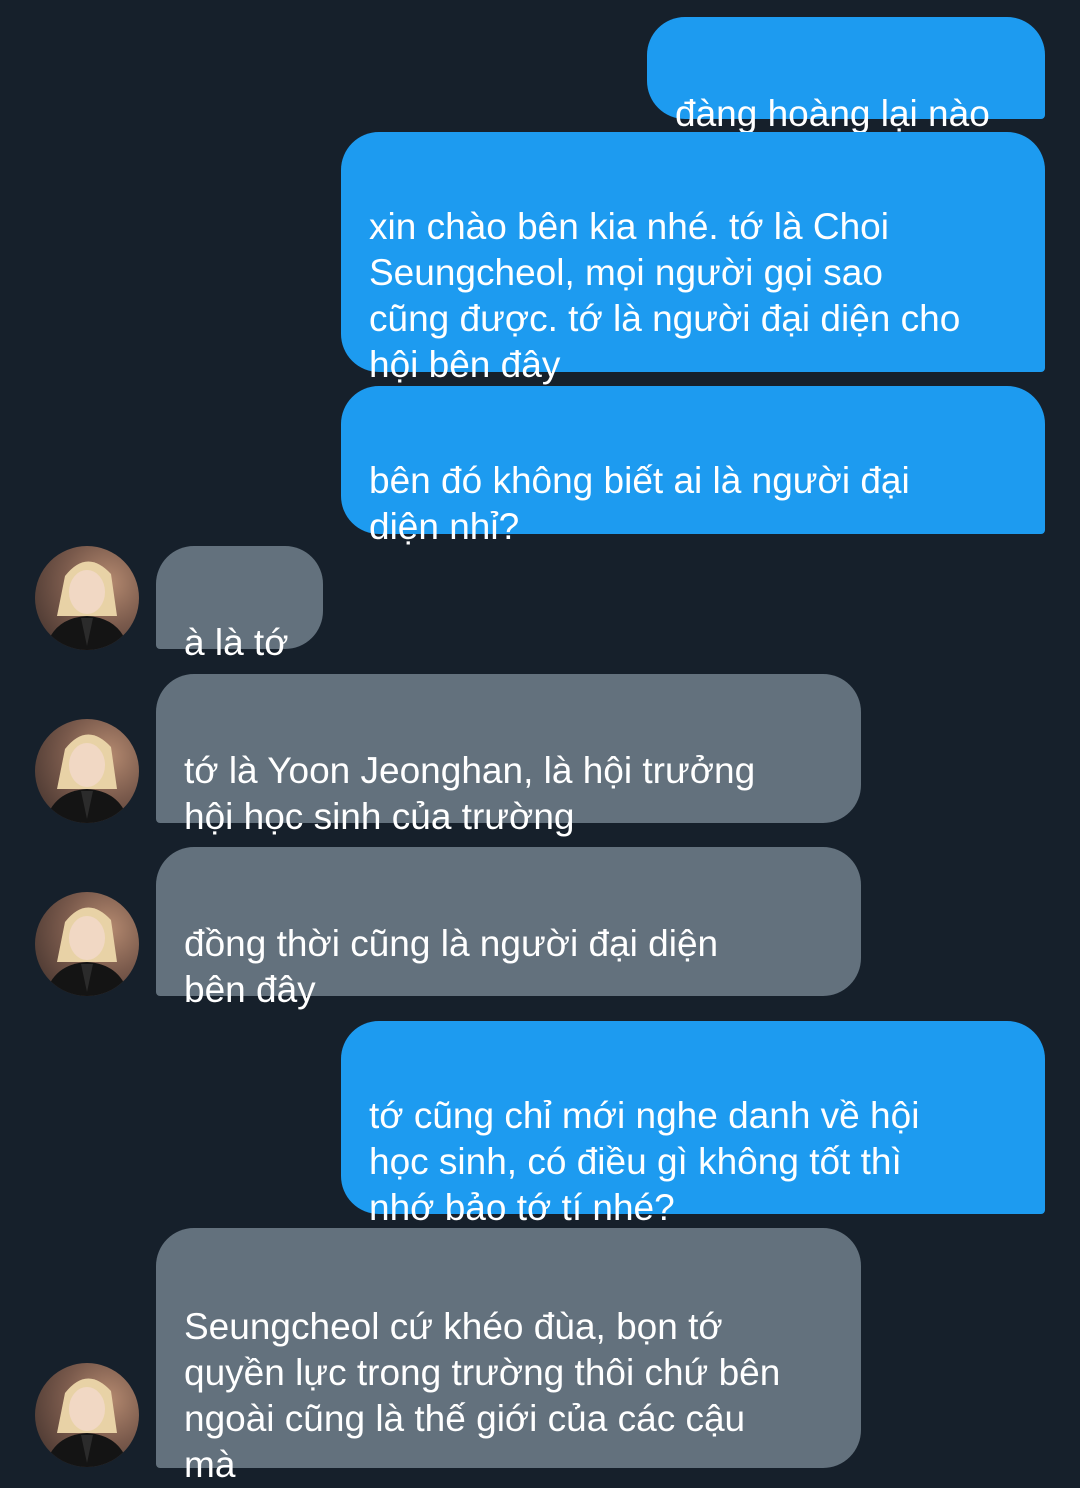 The height and width of the screenshot is (1488, 1080). What do you see at coordinates (236, 642) in the screenshot?
I see `message-text: à là tớ` at bounding box center [236, 642].